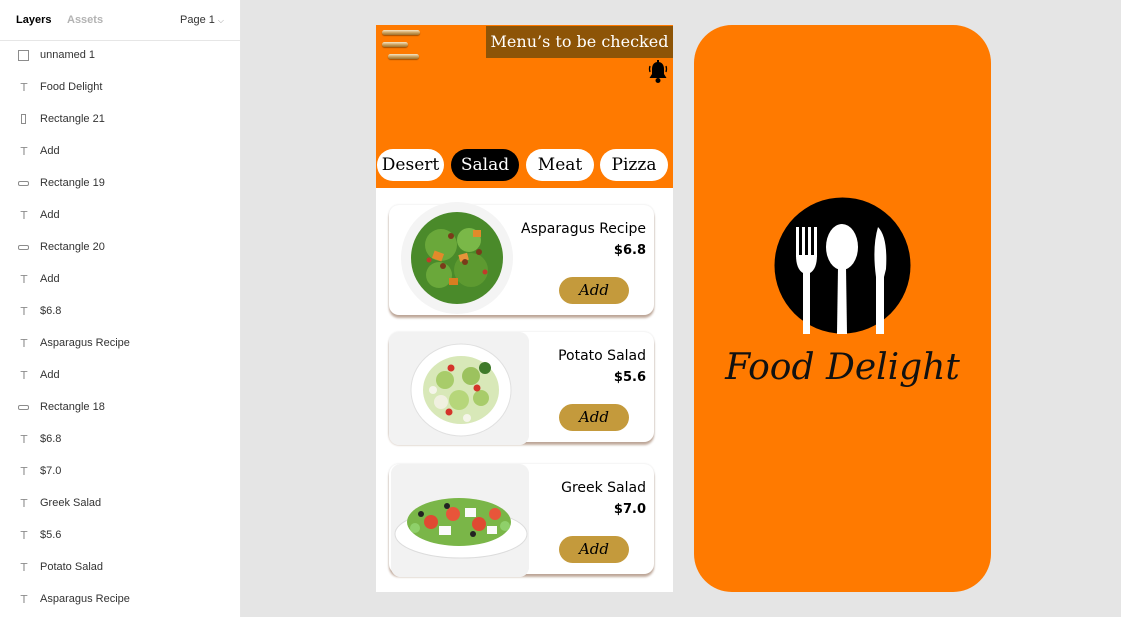  Describe the element at coordinates (120, 88) in the screenshot. I see `layer-row: T Food Delight` at that location.